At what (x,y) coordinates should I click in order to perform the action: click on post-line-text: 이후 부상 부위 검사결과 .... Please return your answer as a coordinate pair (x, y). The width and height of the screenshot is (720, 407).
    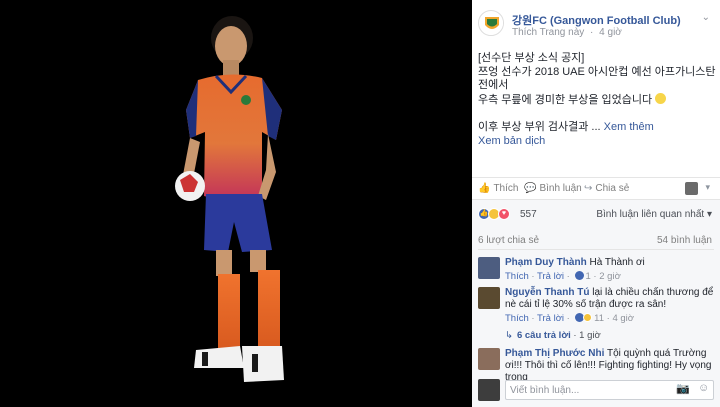
    Looking at the image, I should click on (539, 127).